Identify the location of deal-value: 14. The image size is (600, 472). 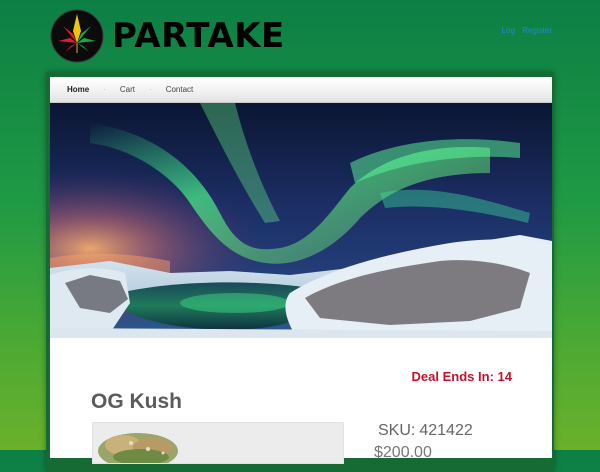
(504, 376).